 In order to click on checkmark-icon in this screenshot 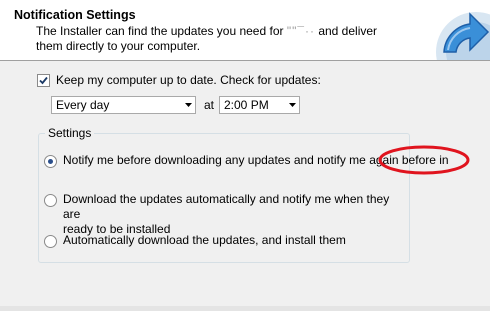, I will do `click(43, 80)`.